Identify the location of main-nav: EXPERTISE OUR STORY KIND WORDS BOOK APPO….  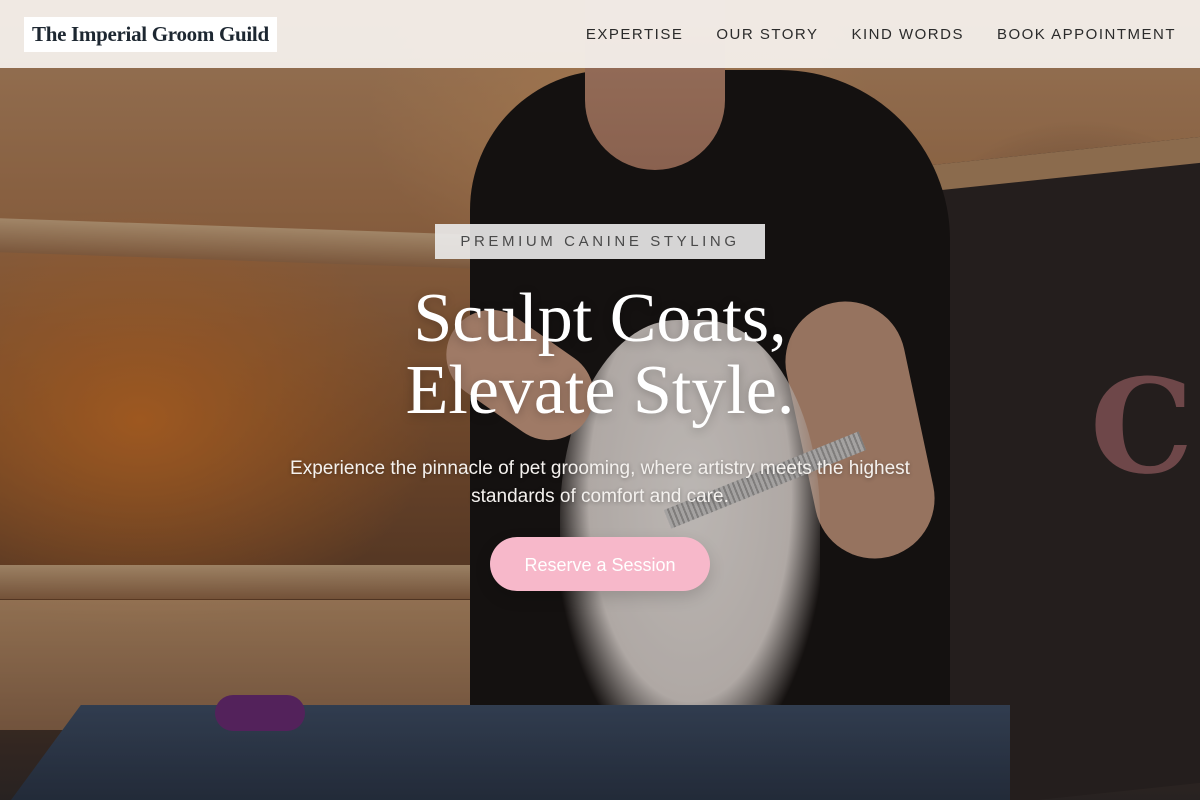
(881, 34).